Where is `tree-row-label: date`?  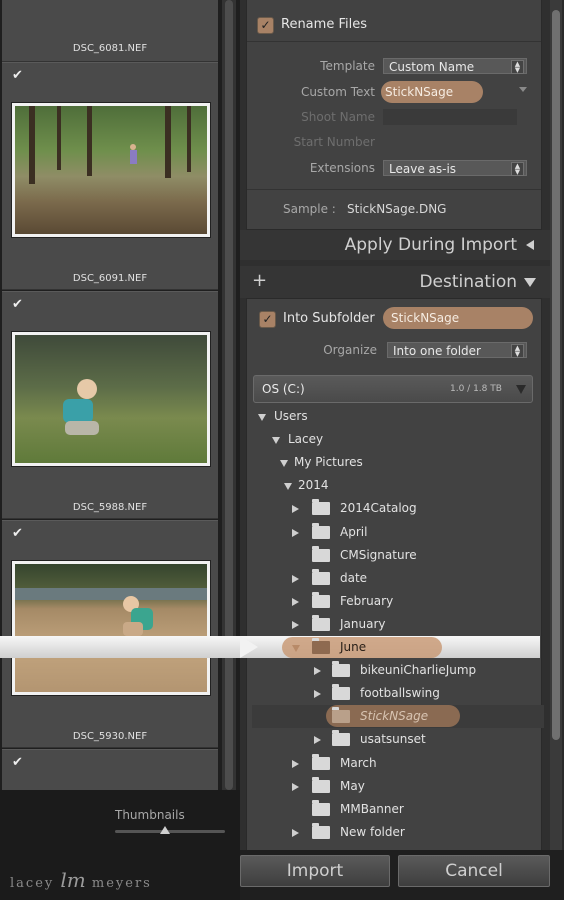 tree-row-label: date is located at coordinates (354, 577).